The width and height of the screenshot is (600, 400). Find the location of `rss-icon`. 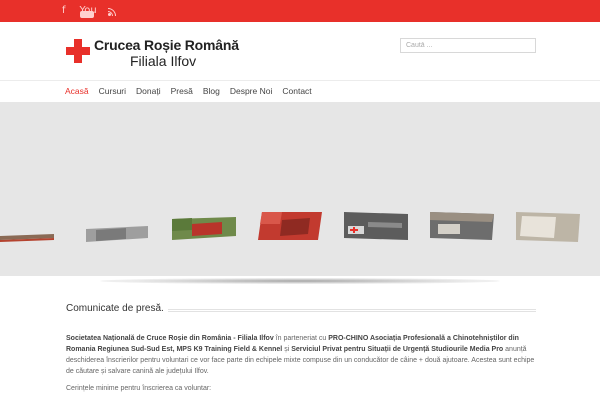

rss-icon is located at coordinates (112, 11).